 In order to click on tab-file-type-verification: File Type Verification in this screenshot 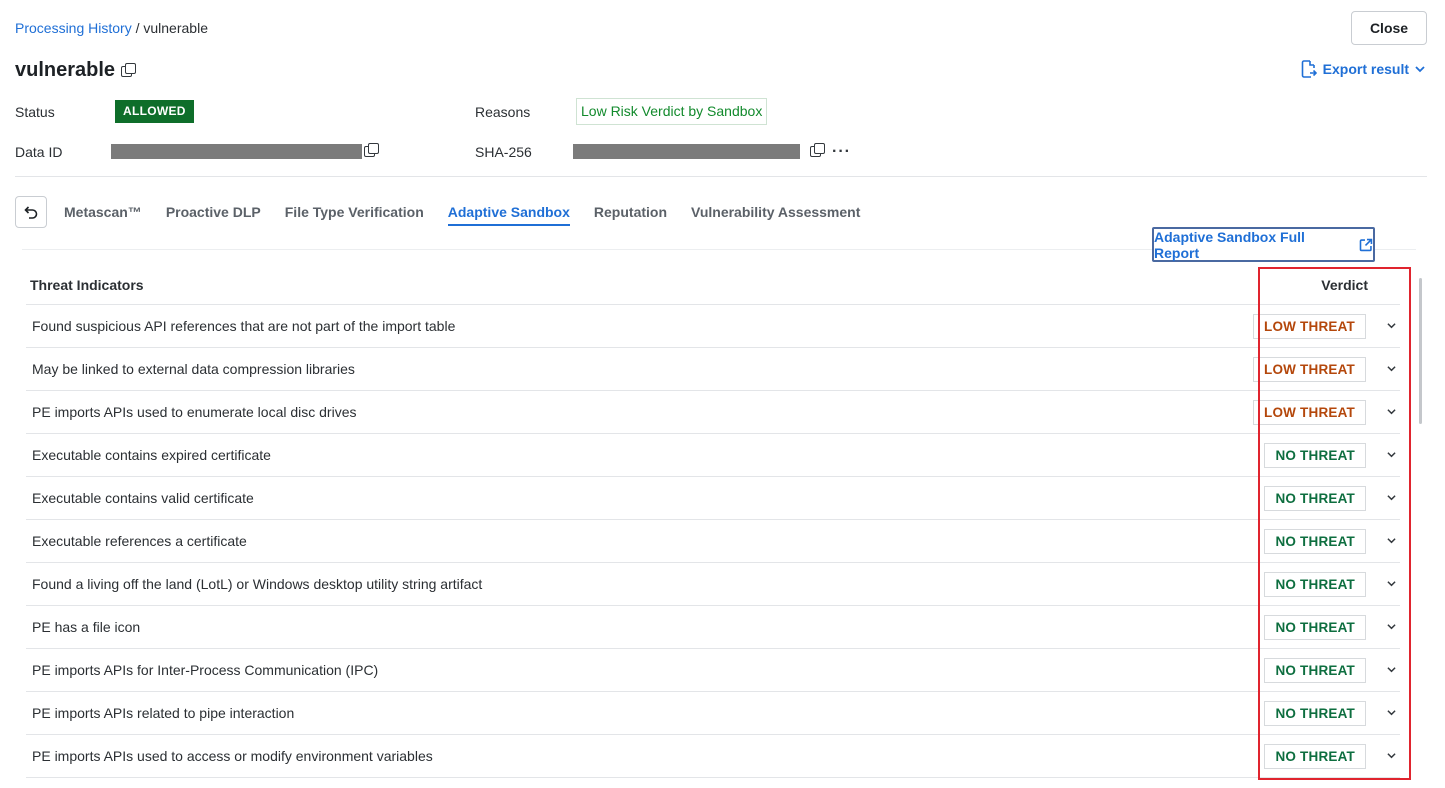, I will do `click(354, 211)`.